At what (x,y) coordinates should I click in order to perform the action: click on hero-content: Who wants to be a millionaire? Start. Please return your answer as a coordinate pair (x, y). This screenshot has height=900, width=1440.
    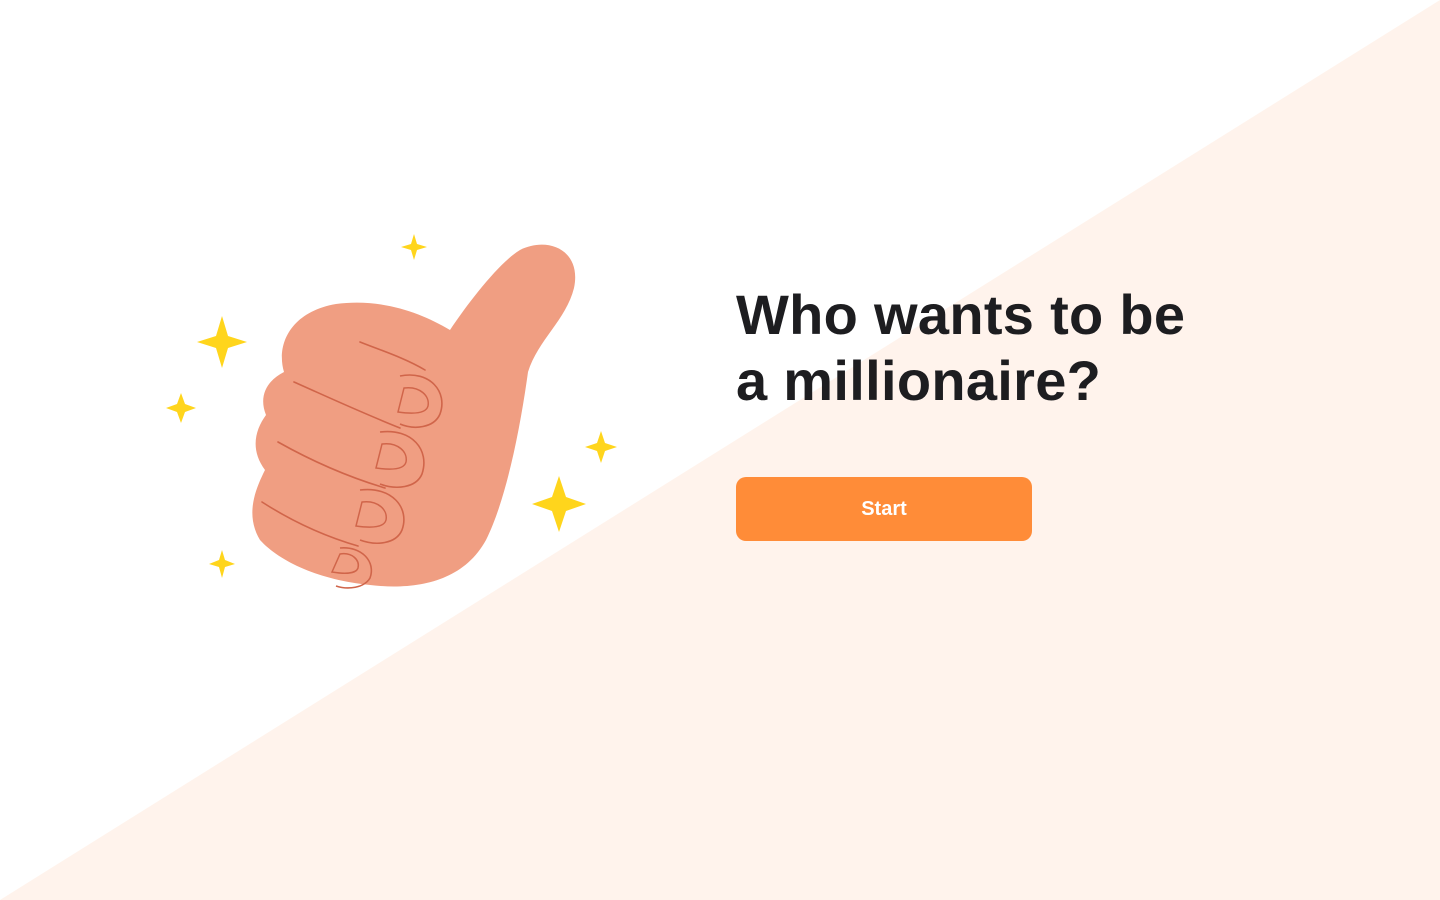
    Looking at the image, I should click on (1036, 411).